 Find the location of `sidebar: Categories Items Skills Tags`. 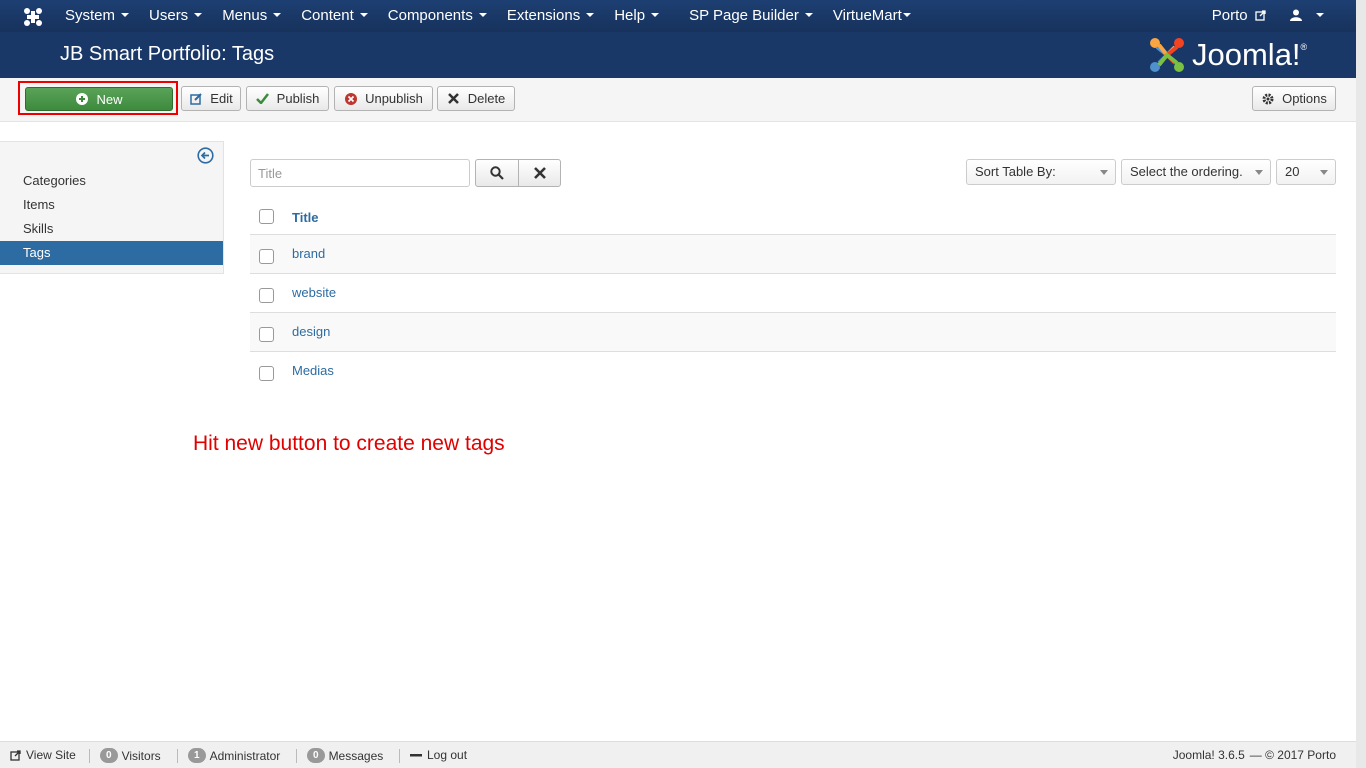

sidebar: Categories Items Skills Tags is located at coordinates (112, 207).